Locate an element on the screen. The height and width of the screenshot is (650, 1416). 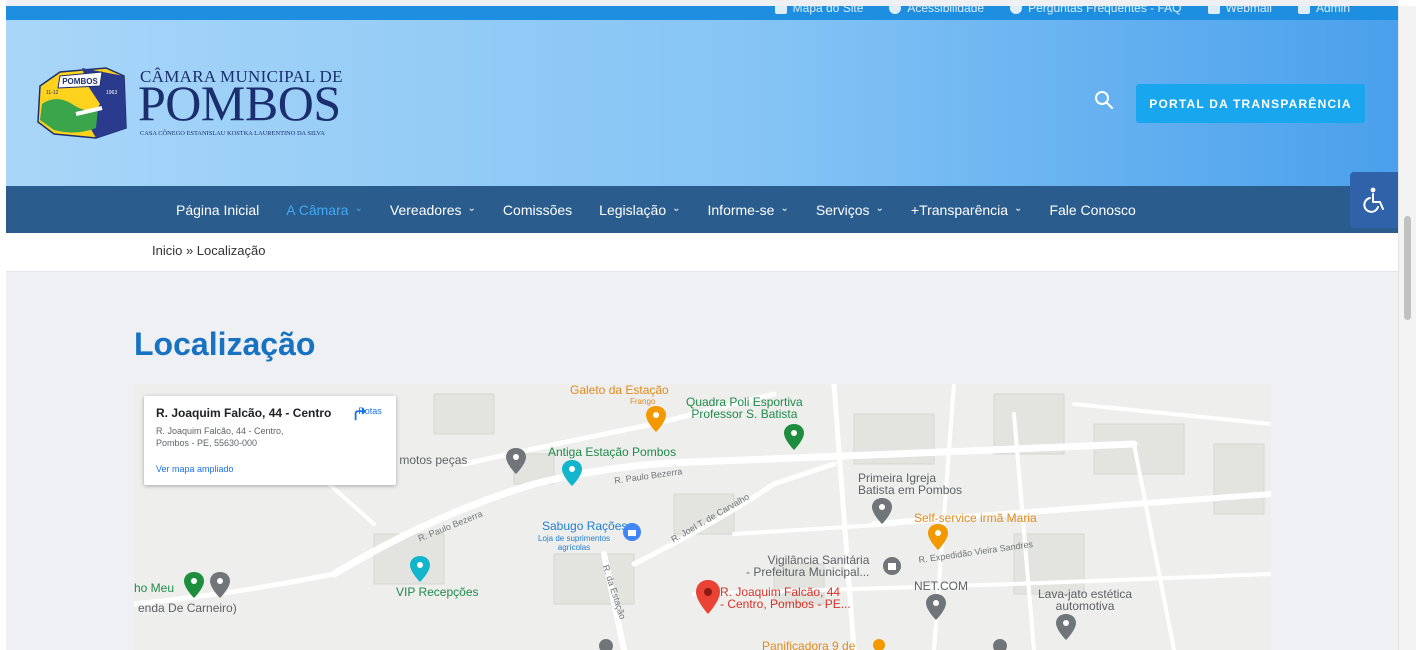
admin-link: Admin is located at coordinates (1323, 10).